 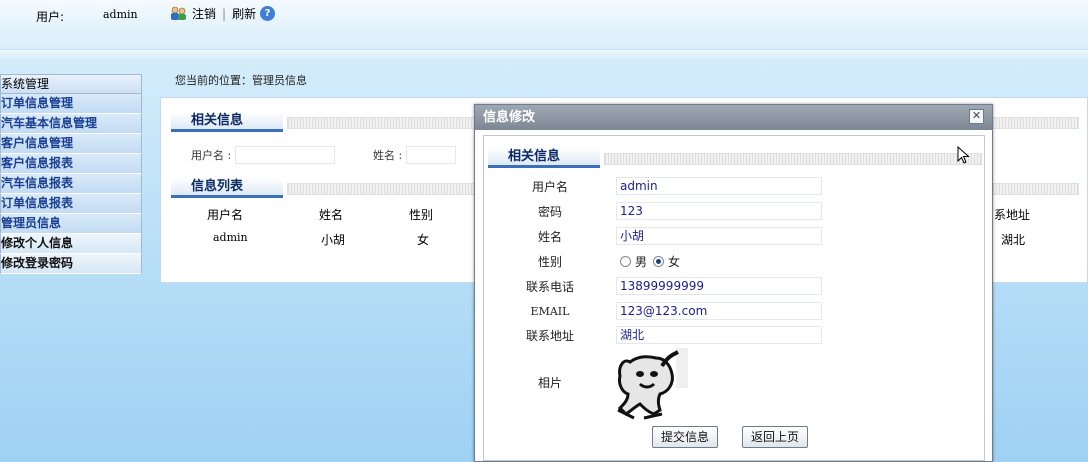 I want to click on search-name-row: 姓名 :, so click(x=415, y=155).